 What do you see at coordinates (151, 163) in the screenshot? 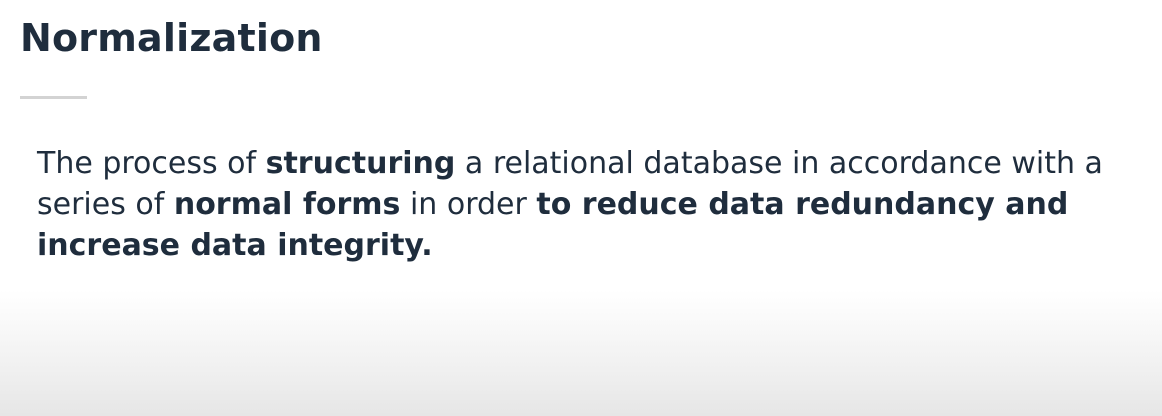
I see `definition-segment: The process of` at bounding box center [151, 163].